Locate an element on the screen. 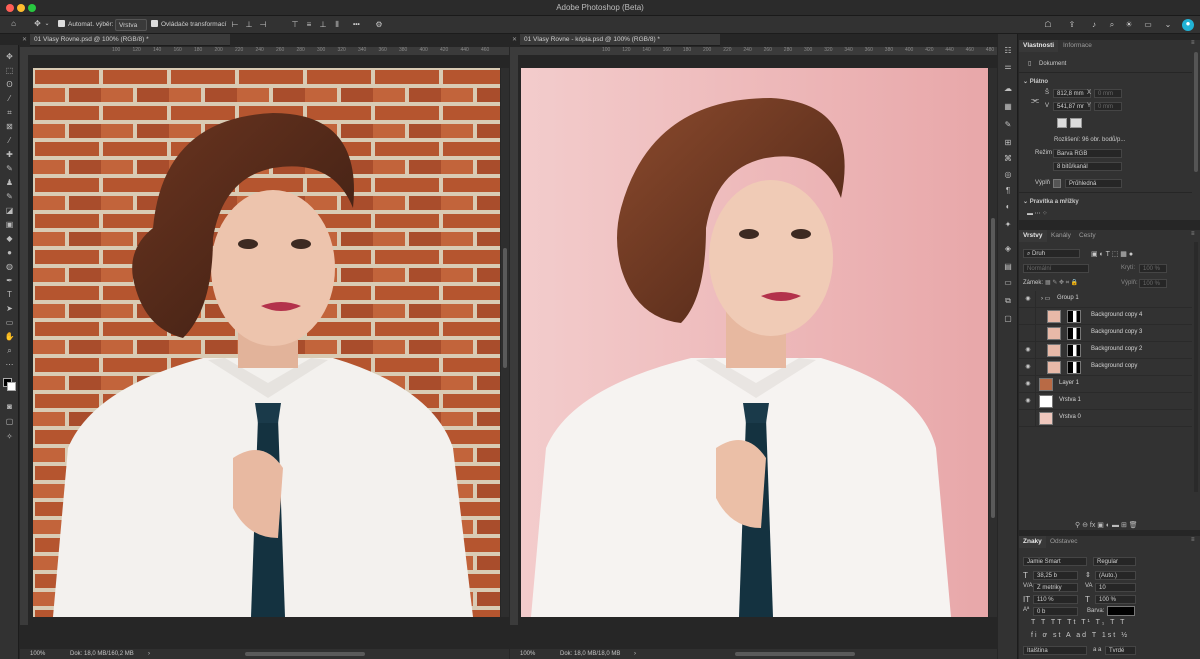  layers-scrollbar is located at coordinates (1196, 367).